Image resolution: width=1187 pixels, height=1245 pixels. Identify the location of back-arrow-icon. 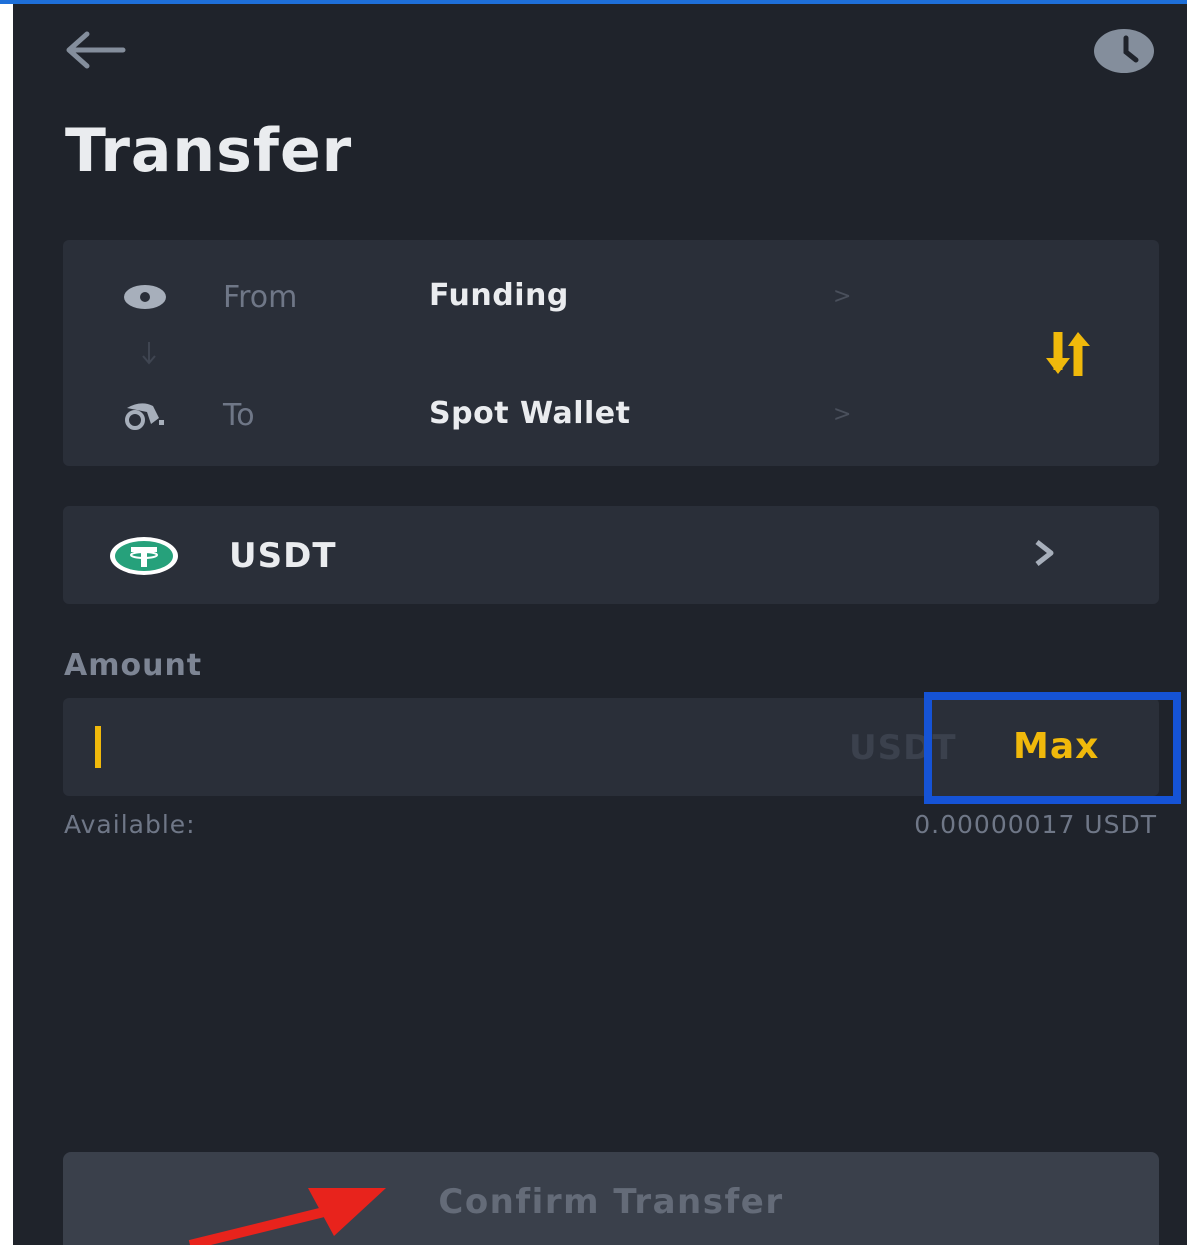
(94, 50).